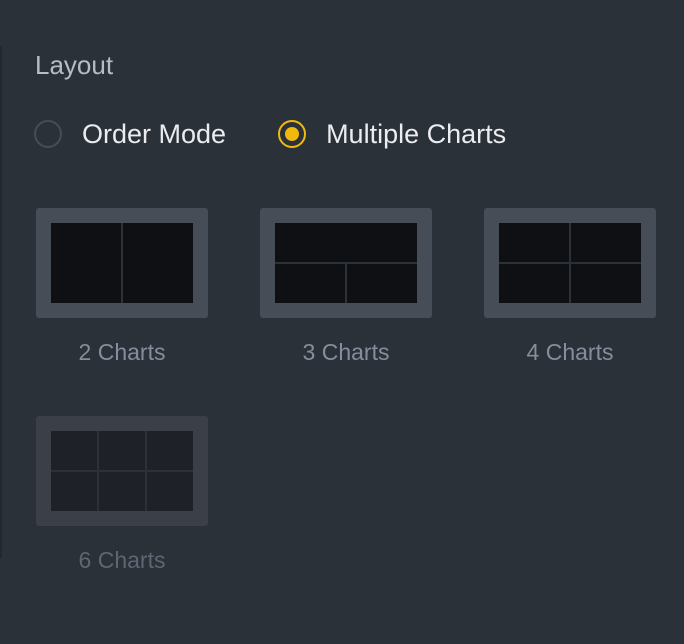  I want to click on two-charts-layout-icon, so click(122, 263).